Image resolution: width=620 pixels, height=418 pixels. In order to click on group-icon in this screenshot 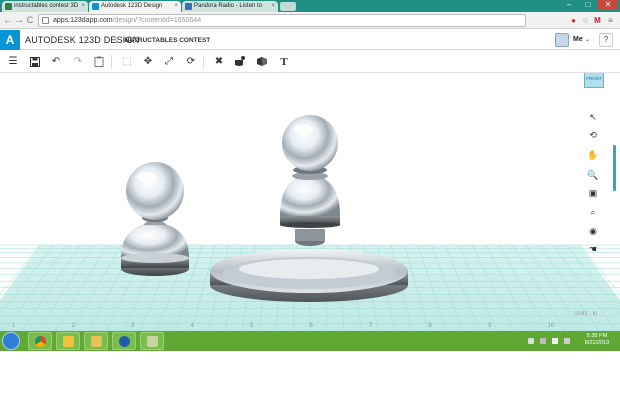, I will do `click(262, 62)`.